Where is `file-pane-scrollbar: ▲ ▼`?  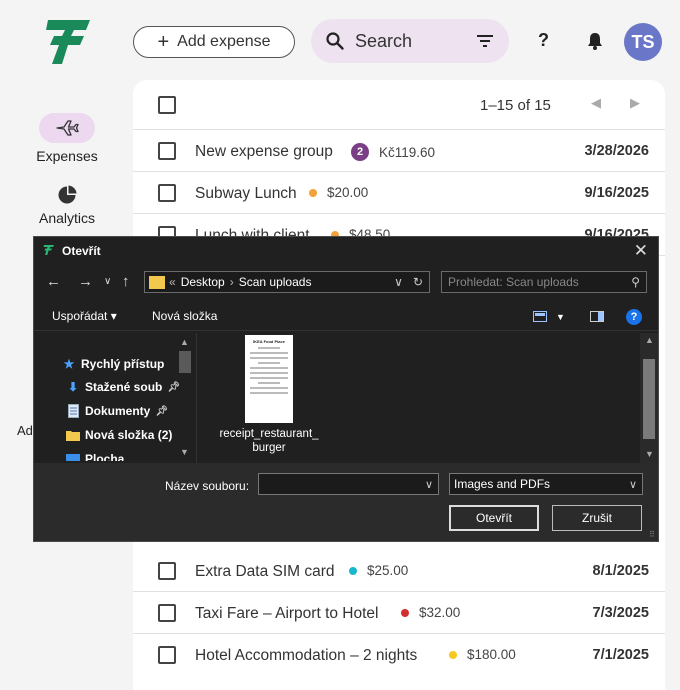
file-pane-scrollbar: ▲ ▼ is located at coordinates (649, 398).